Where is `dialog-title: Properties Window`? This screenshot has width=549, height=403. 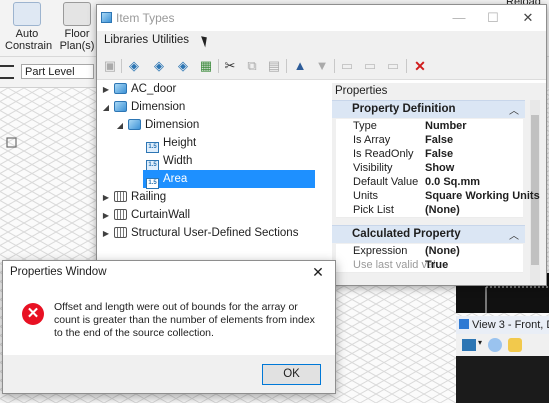 dialog-title: Properties Window is located at coordinates (58, 272).